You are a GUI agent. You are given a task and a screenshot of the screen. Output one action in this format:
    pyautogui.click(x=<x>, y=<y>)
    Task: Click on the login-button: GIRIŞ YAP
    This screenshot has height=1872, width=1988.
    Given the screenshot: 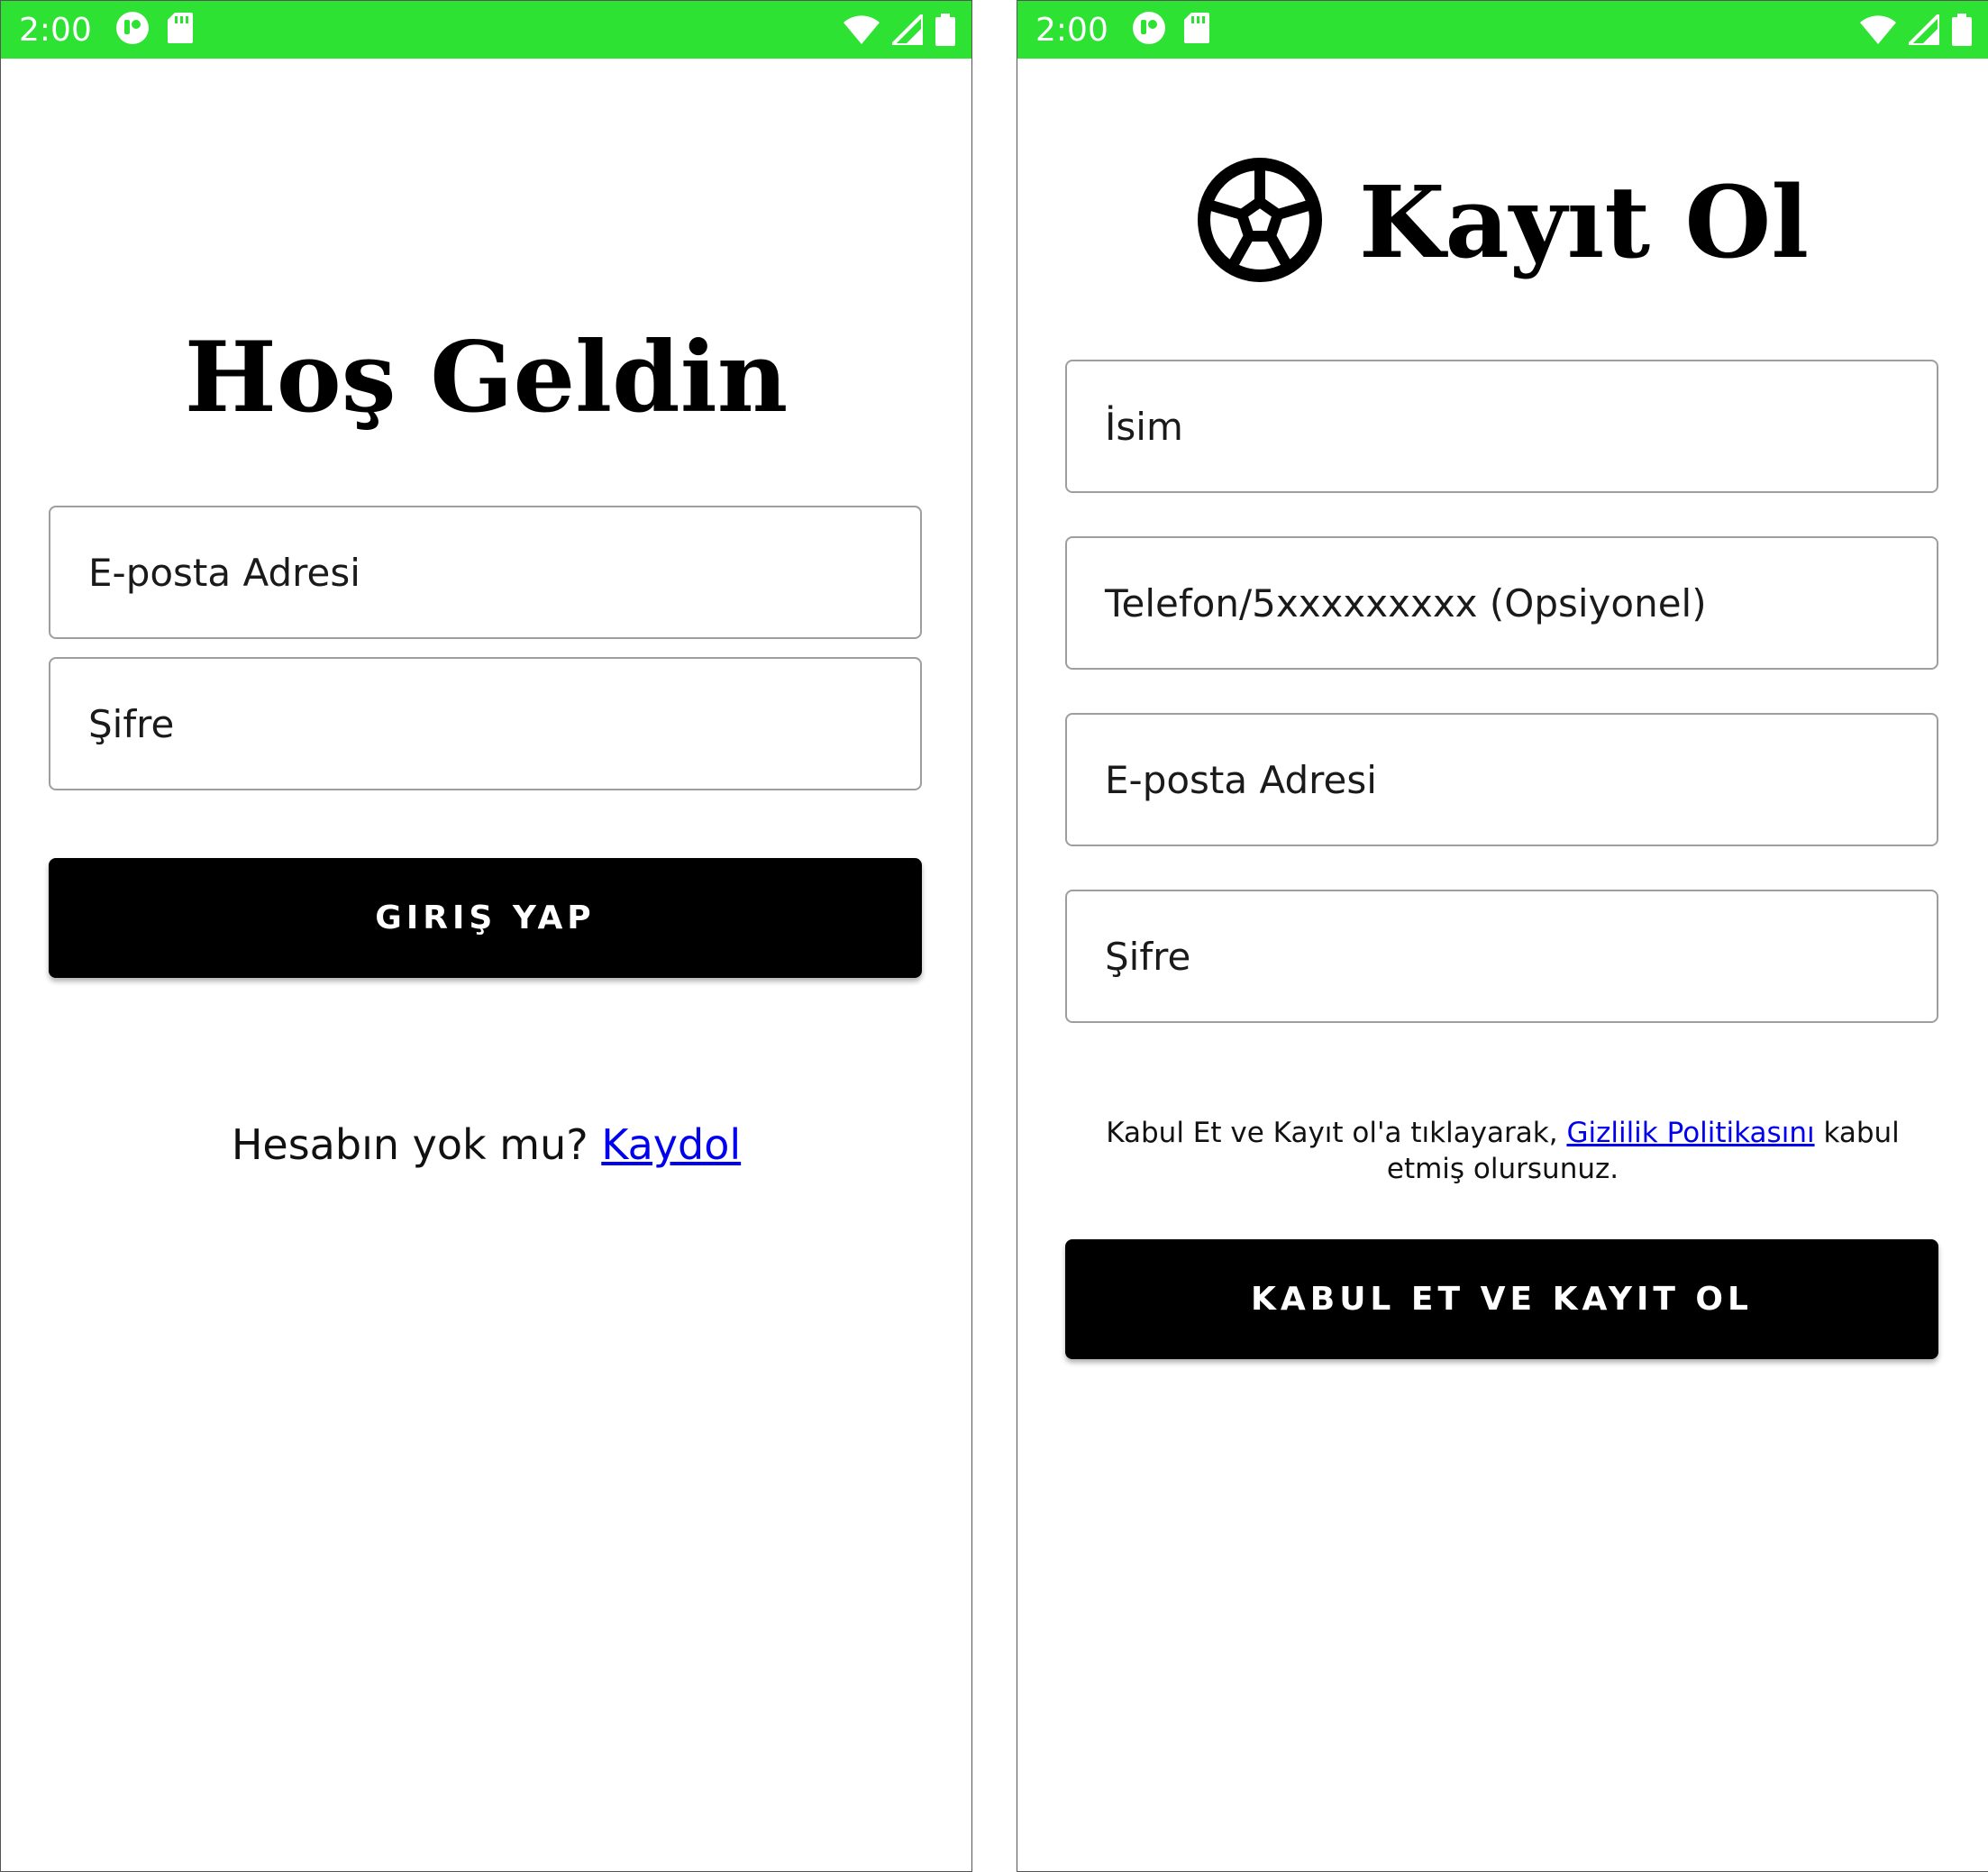 What is the action you would take?
    pyautogui.click(x=485, y=918)
    